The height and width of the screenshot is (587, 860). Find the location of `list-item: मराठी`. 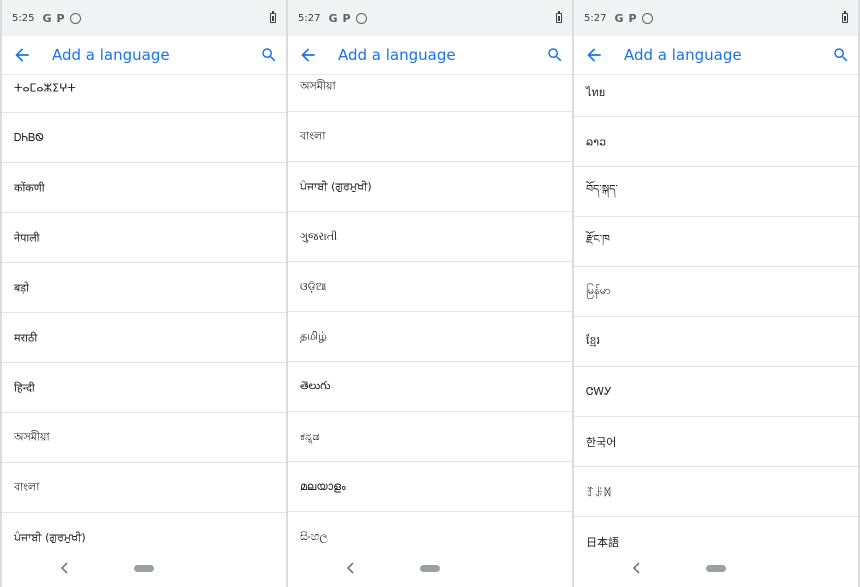

list-item: मराठी is located at coordinates (144, 338).